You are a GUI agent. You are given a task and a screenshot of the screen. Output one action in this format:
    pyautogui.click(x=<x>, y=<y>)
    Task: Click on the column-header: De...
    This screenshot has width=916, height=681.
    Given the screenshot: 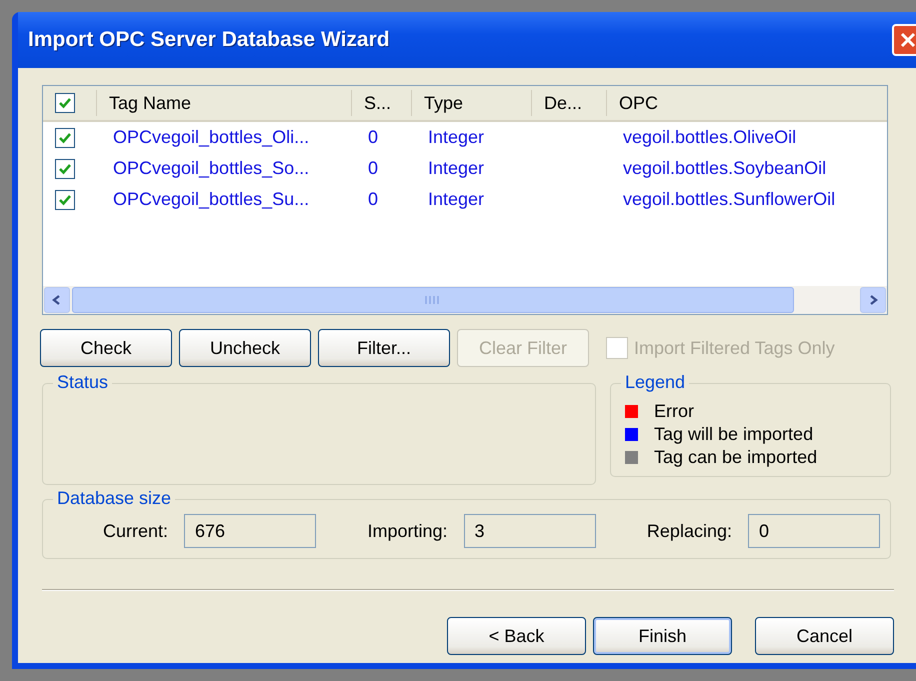 What is the action you would take?
    pyautogui.click(x=563, y=103)
    